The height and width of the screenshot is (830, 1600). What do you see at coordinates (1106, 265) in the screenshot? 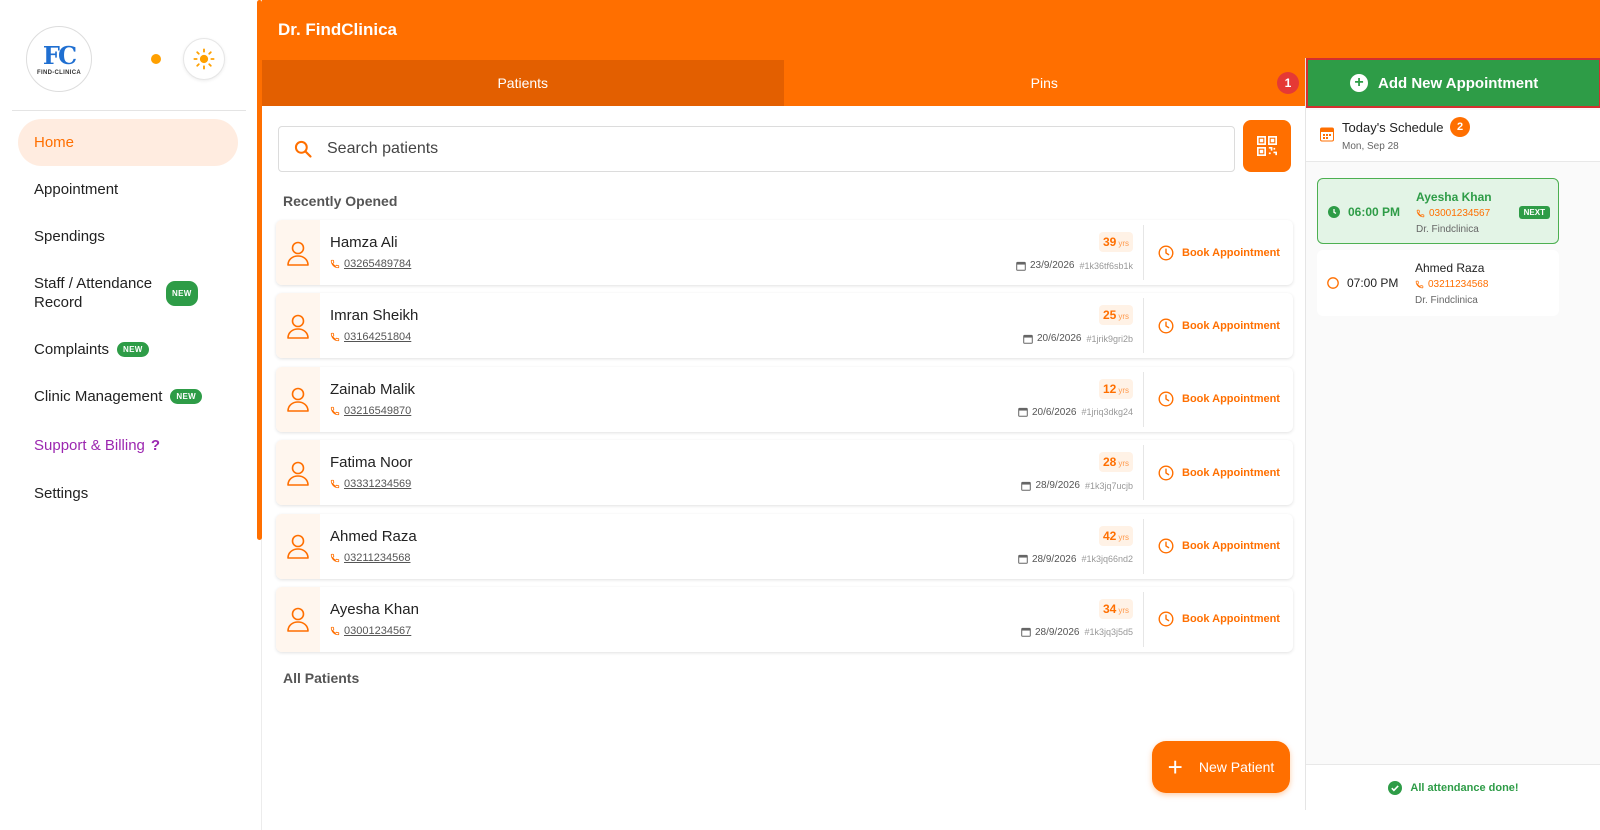
I see `patient-id: #1k36tf6sb1k` at bounding box center [1106, 265].